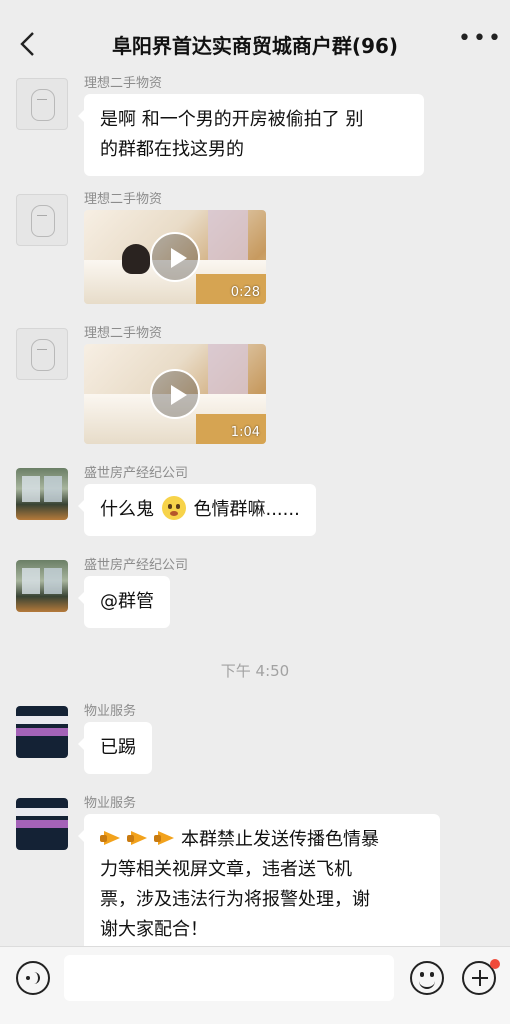 This screenshot has width=510, height=1024. What do you see at coordinates (245, 432) in the screenshot?
I see `video-duration: 1:04` at bounding box center [245, 432].